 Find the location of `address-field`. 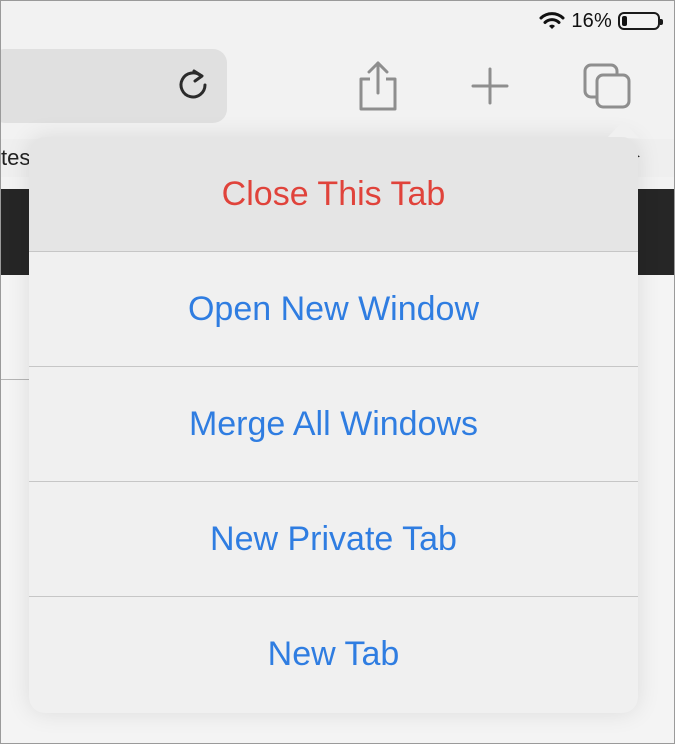

address-field is located at coordinates (114, 86).